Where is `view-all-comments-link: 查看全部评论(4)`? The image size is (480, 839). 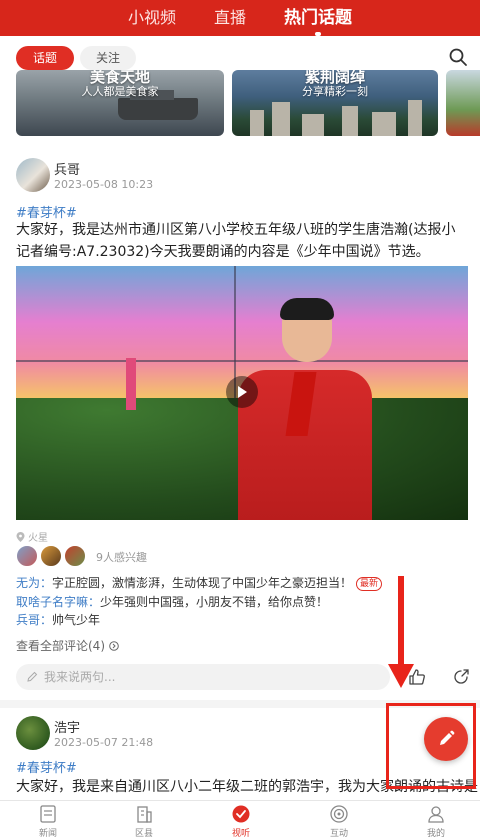
view-all-comments-link: 查看全部评论(4) is located at coordinates (67, 645).